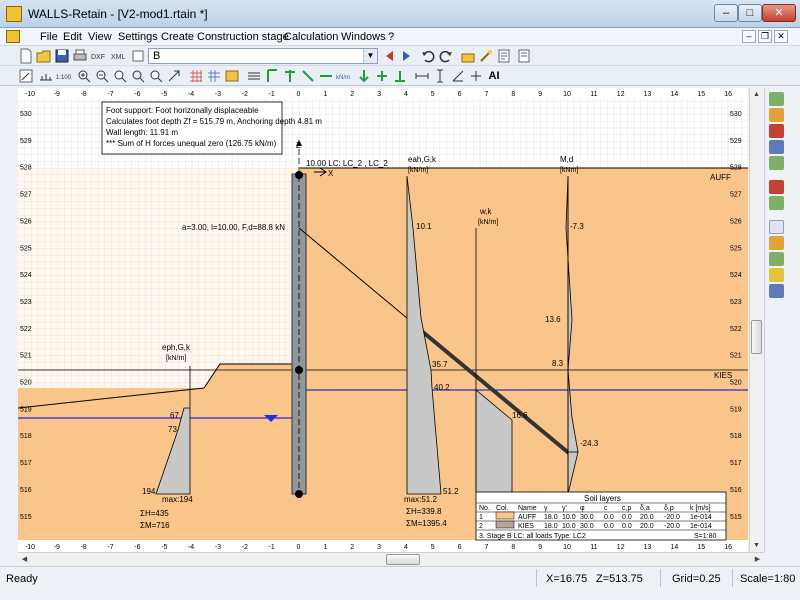 This screenshot has width=800, height=600. Describe the element at coordinates (232, 76) in the screenshot. I see `zoom-table-icon` at that location.